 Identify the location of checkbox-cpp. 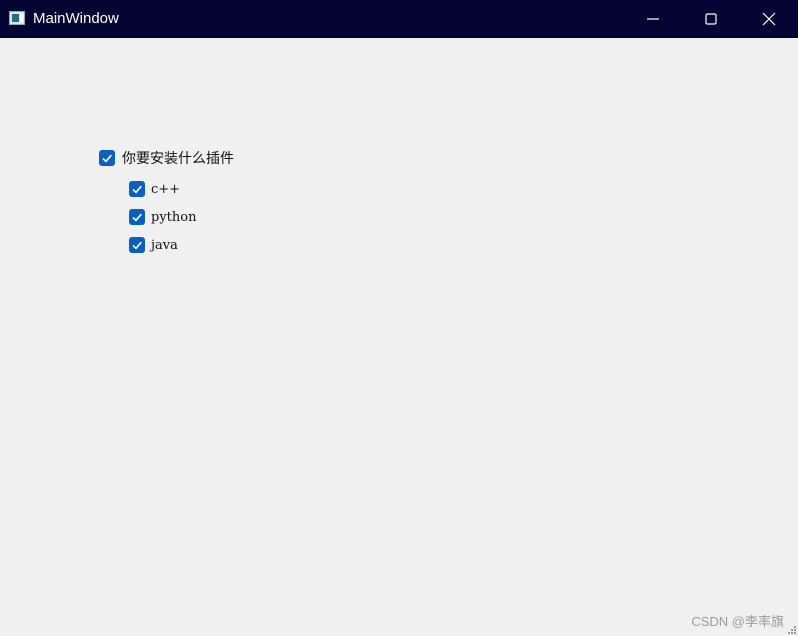
(137, 189).